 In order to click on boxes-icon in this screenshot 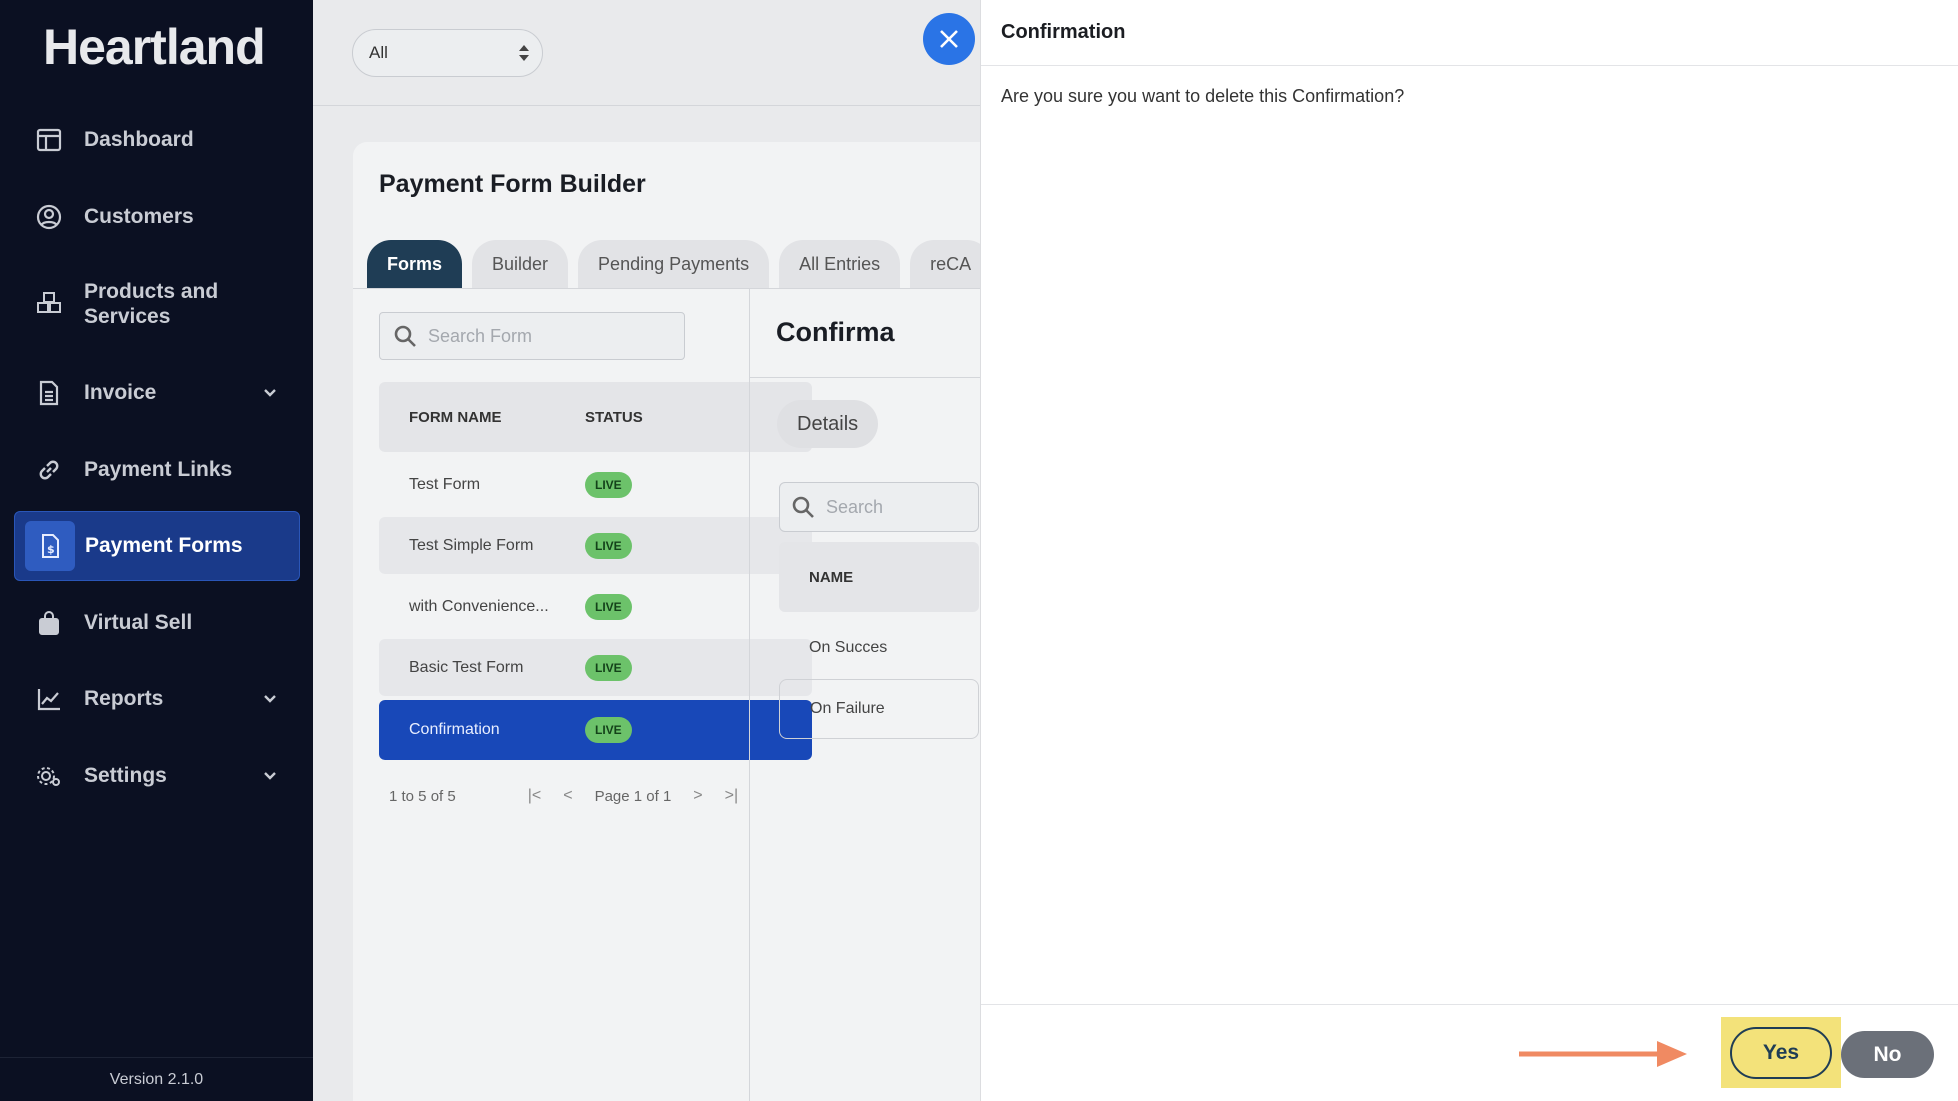, I will do `click(49, 304)`.